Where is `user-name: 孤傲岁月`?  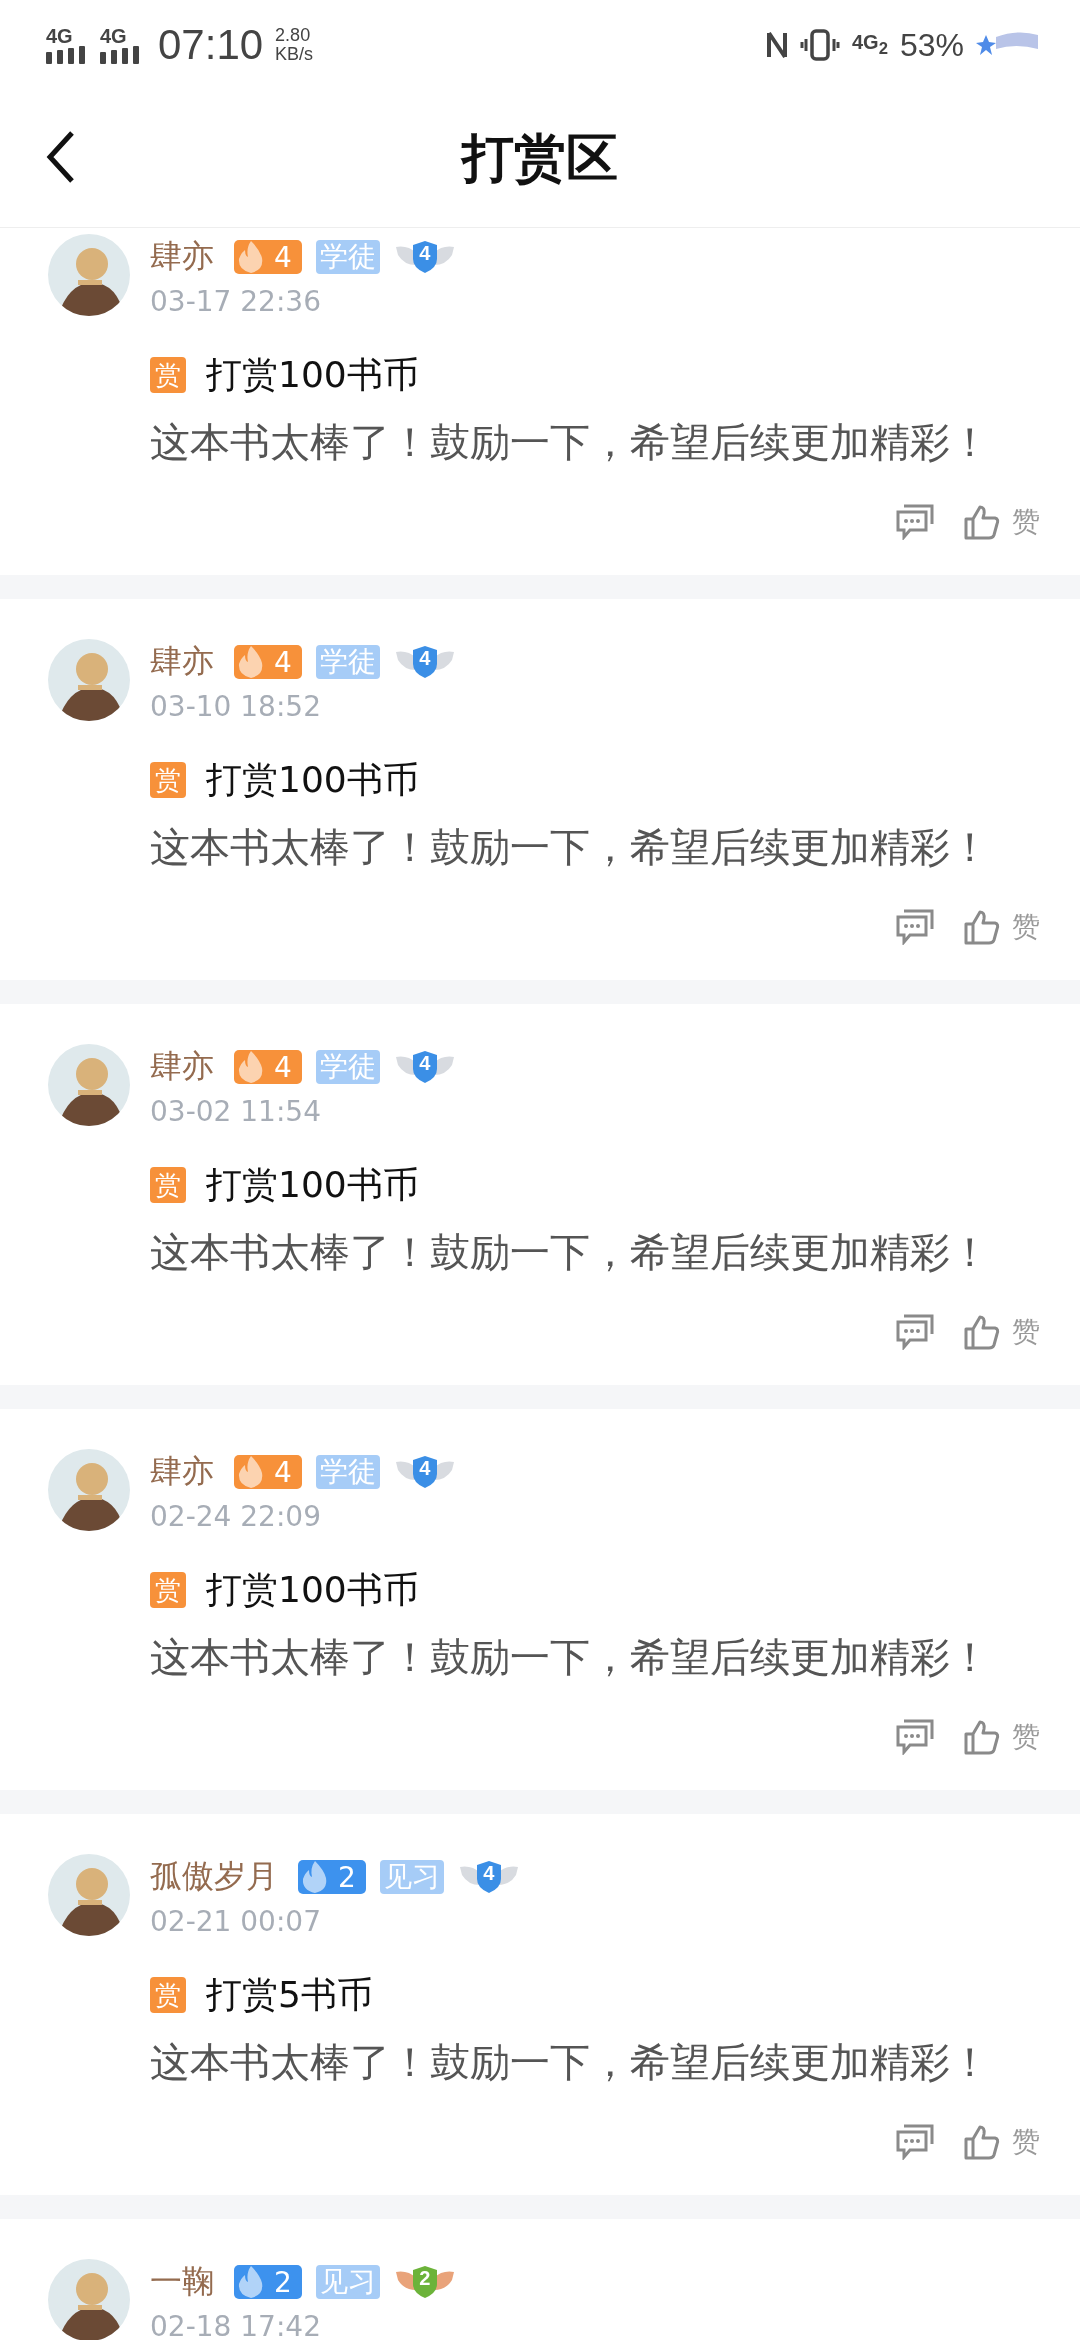 user-name: 孤傲岁月 is located at coordinates (214, 1877).